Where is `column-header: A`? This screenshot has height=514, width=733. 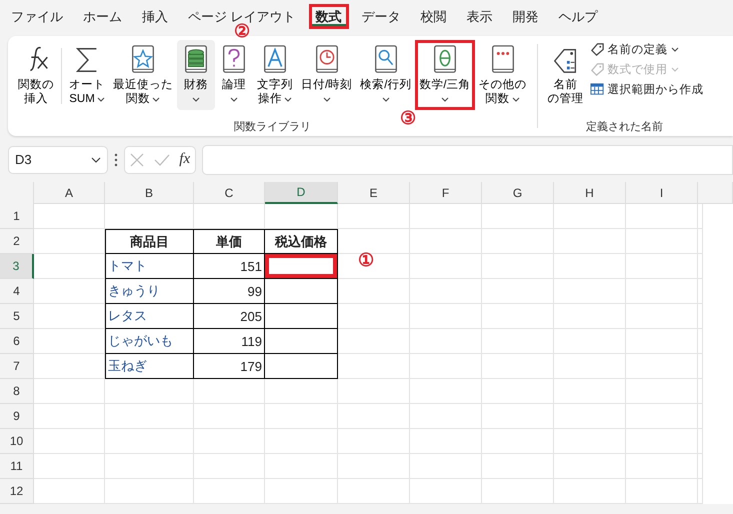 column-header: A is located at coordinates (69, 193).